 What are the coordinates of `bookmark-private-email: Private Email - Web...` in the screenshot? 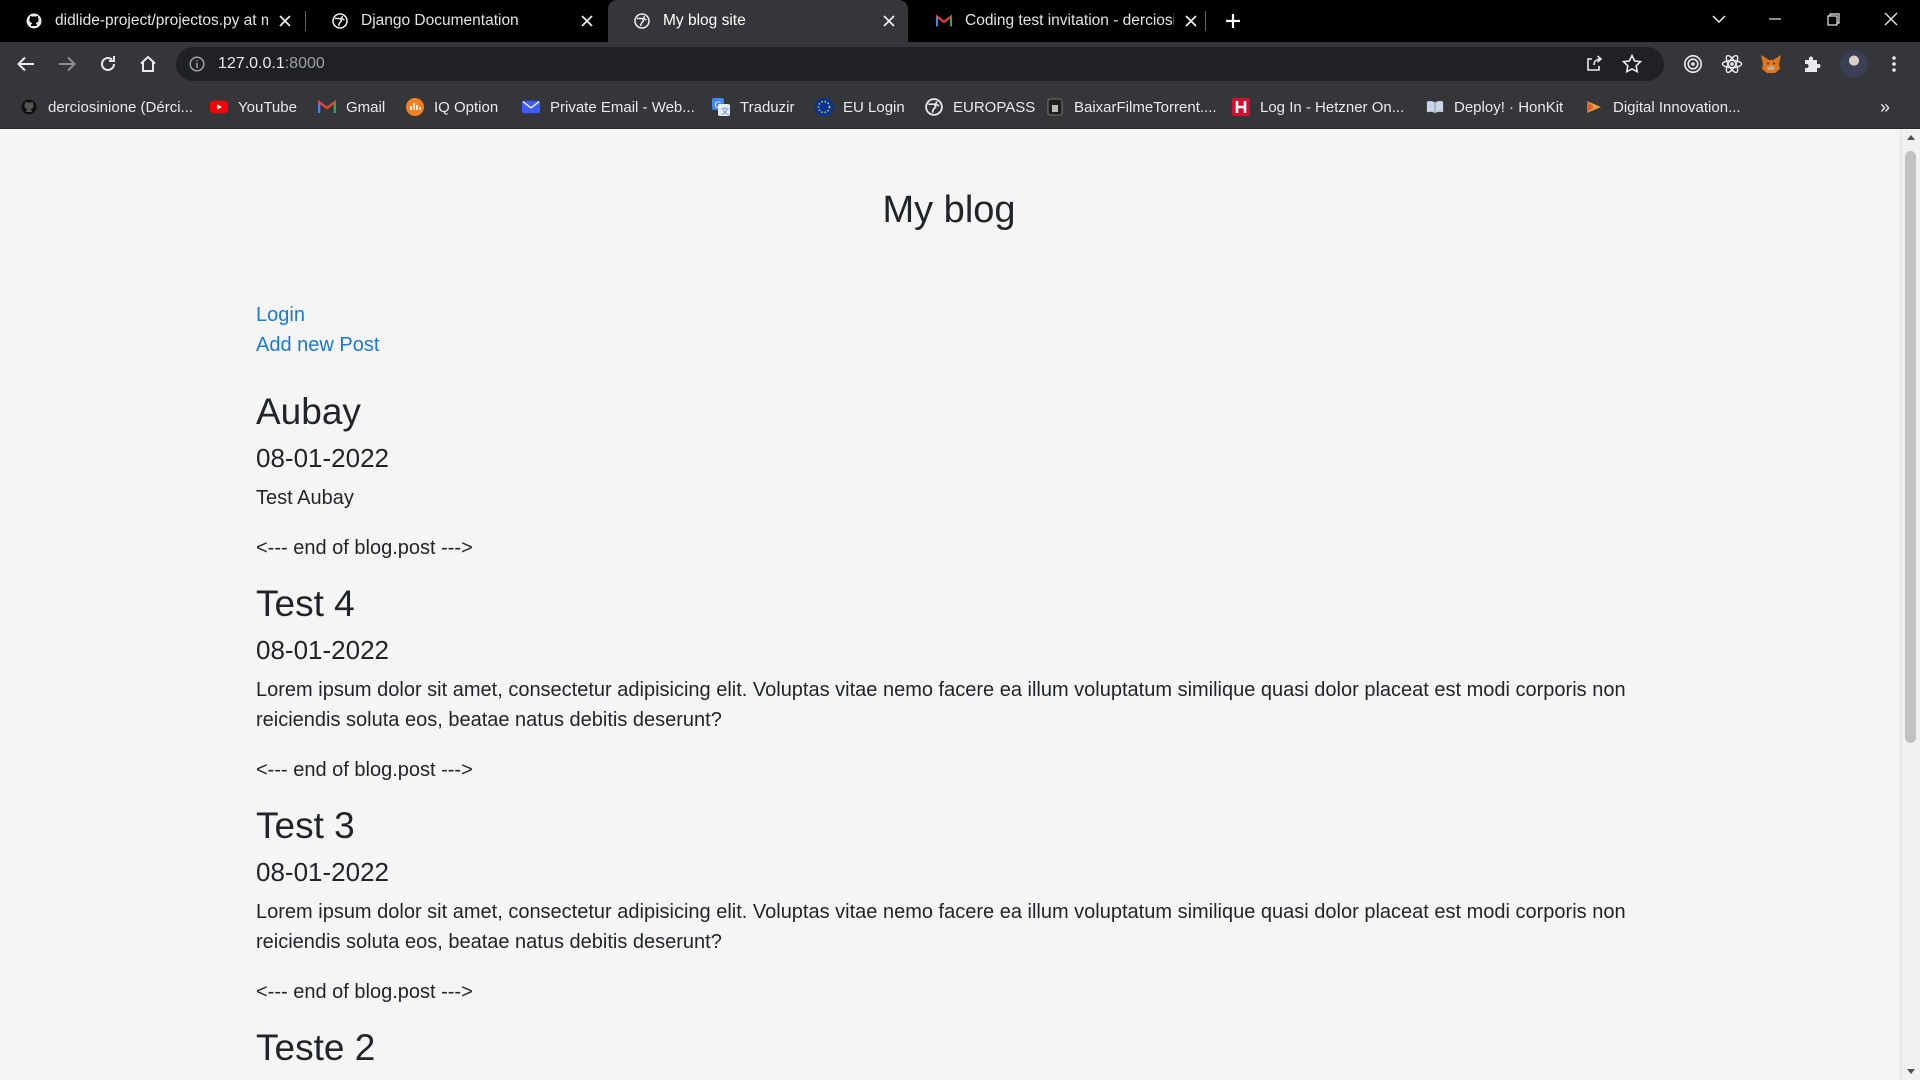 It's located at (608, 107).